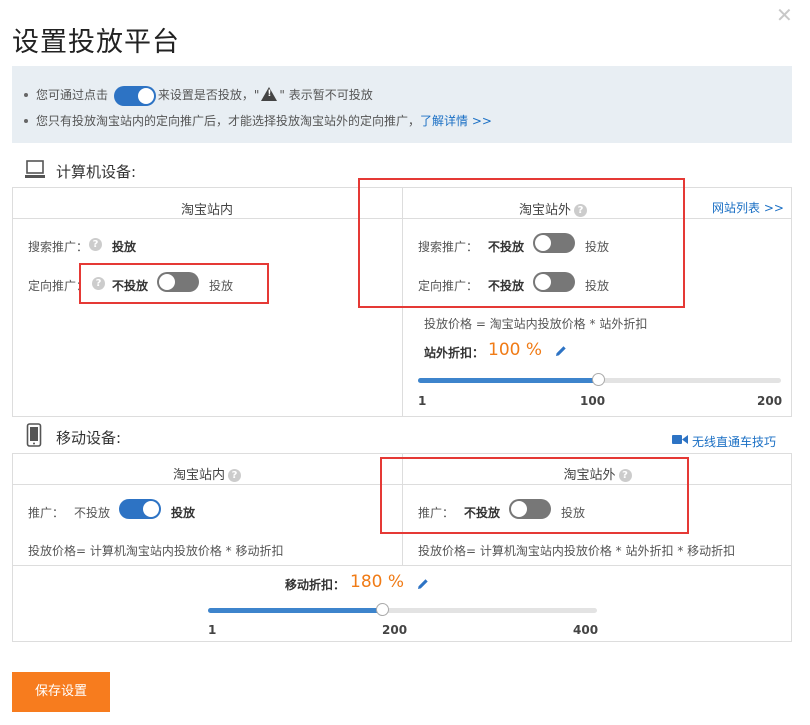 Image resolution: width=810 pixels, height=725 pixels. Describe the element at coordinates (515, 350) in the screenshot. I see `outside-discount-value: 100 %` at that location.